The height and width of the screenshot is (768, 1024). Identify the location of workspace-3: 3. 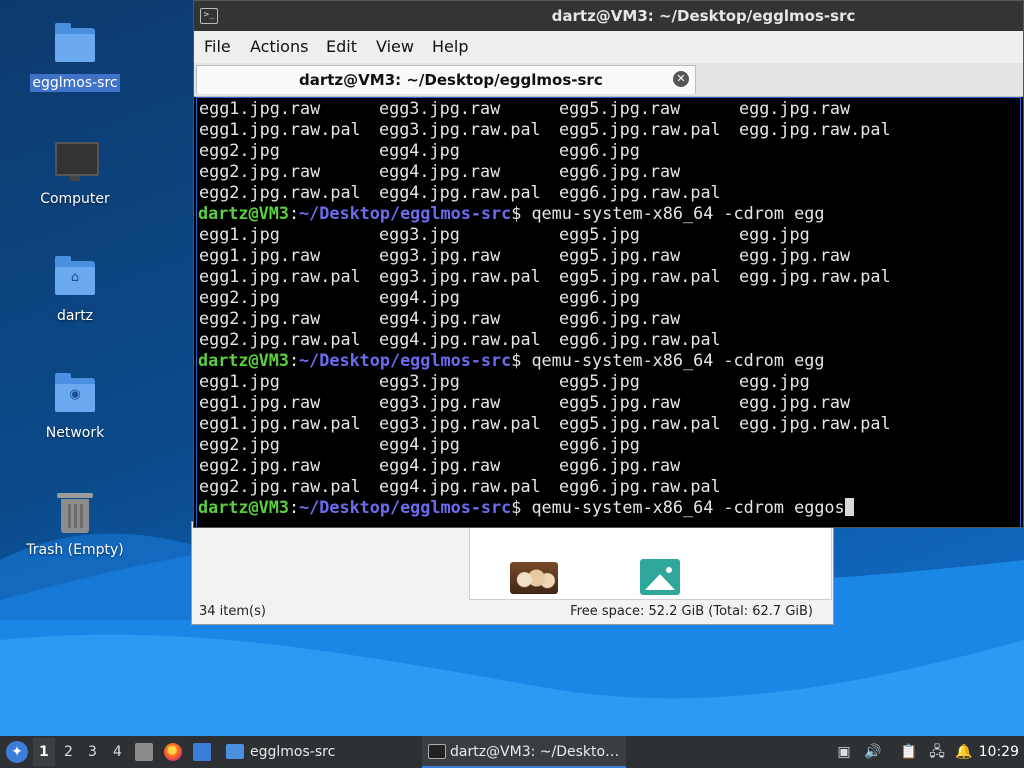
(92, 752).